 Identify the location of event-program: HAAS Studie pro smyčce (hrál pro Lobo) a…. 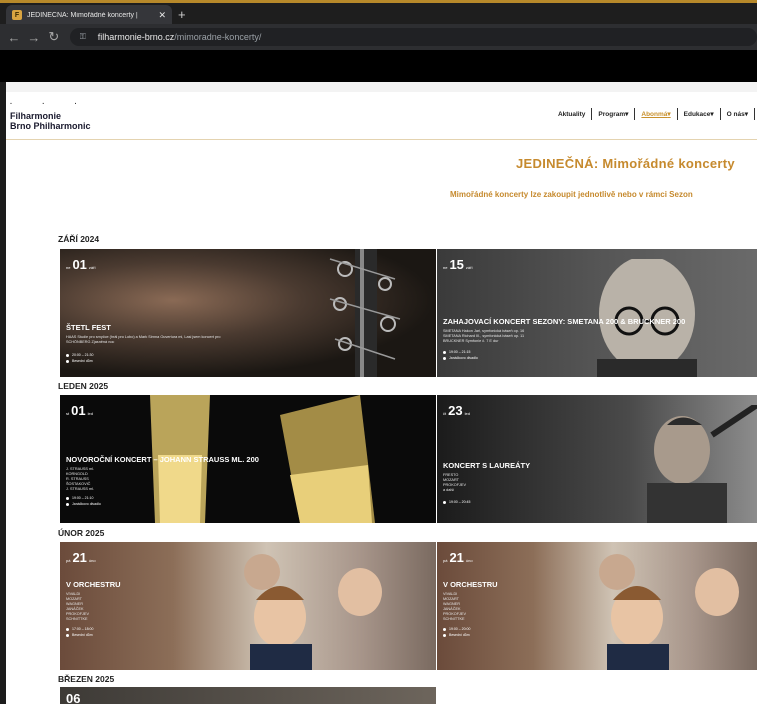
(143, 340).